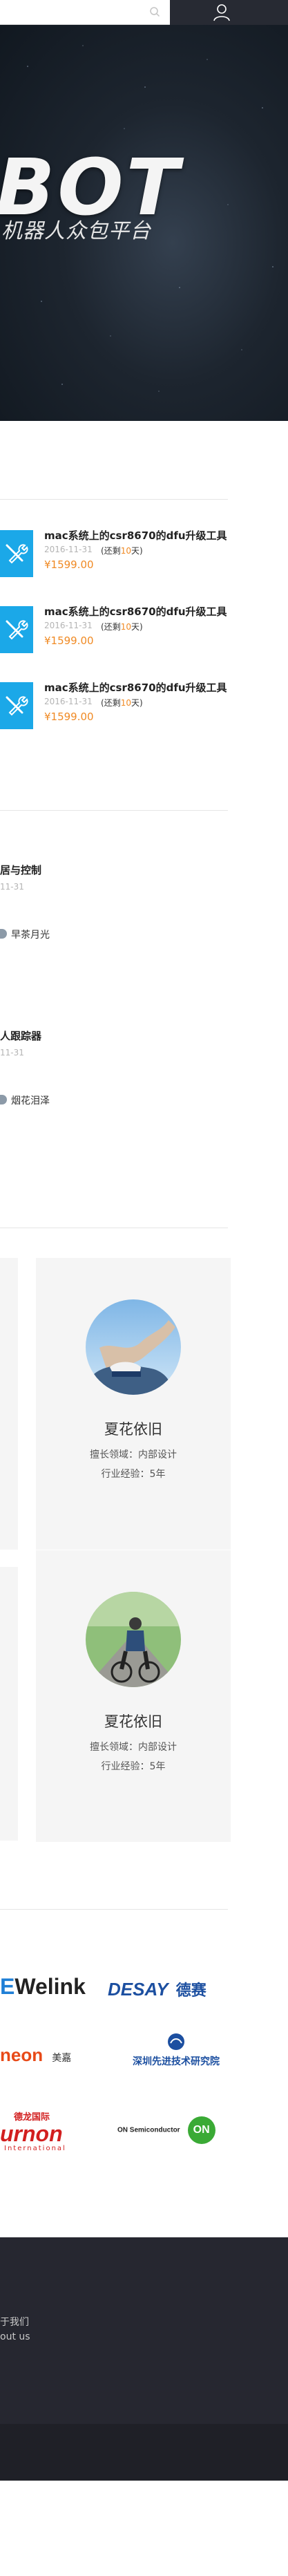 This screenshot has width=288, height=2576. I want to click on footer: 于我们 out us, so click(144, 2330).